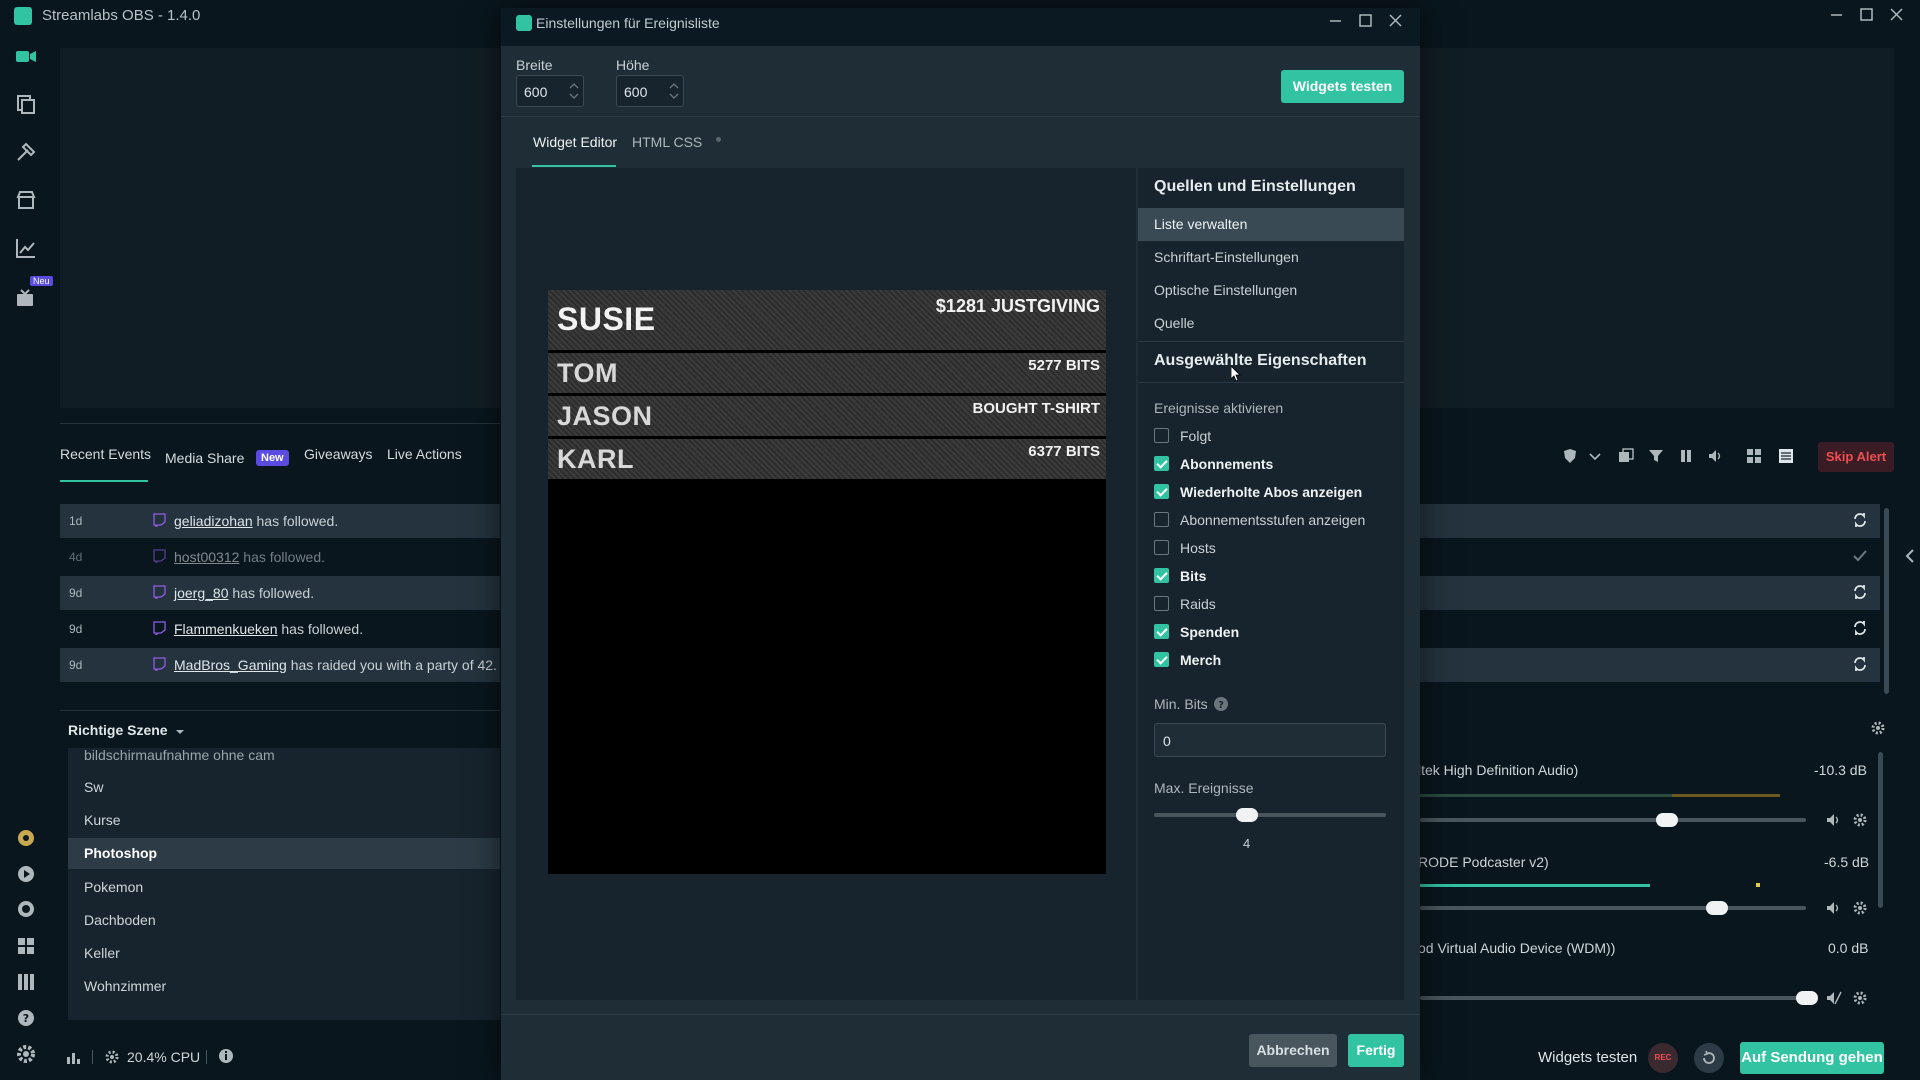 Image resolution: width=1920 pixels, height=1080 pixels. Describe the element at coordinates (284, 787) in the screenshot. I see `scene-item: Sw` at that location.